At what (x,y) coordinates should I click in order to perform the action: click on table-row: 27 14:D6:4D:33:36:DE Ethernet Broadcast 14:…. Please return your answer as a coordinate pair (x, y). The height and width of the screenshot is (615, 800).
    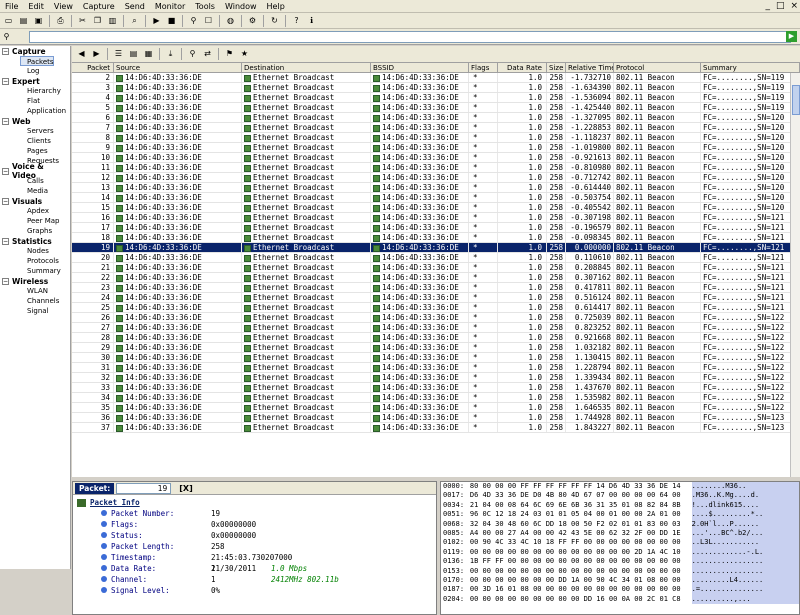
    Looking at the image, I should click on (436, 328).